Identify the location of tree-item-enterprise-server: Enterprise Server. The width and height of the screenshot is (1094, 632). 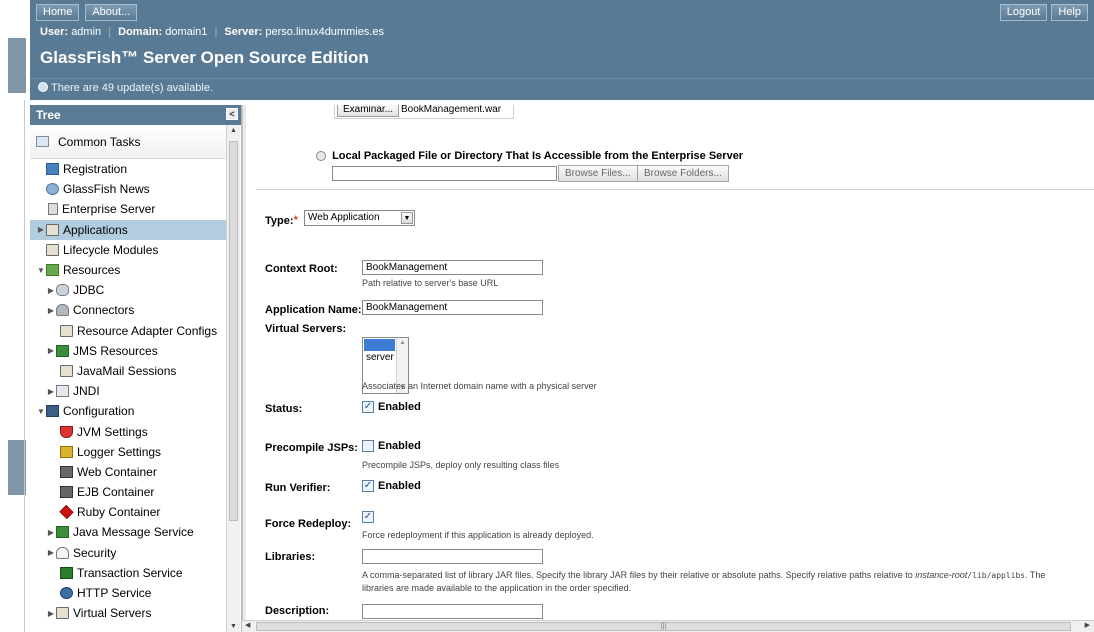
(128, 209).